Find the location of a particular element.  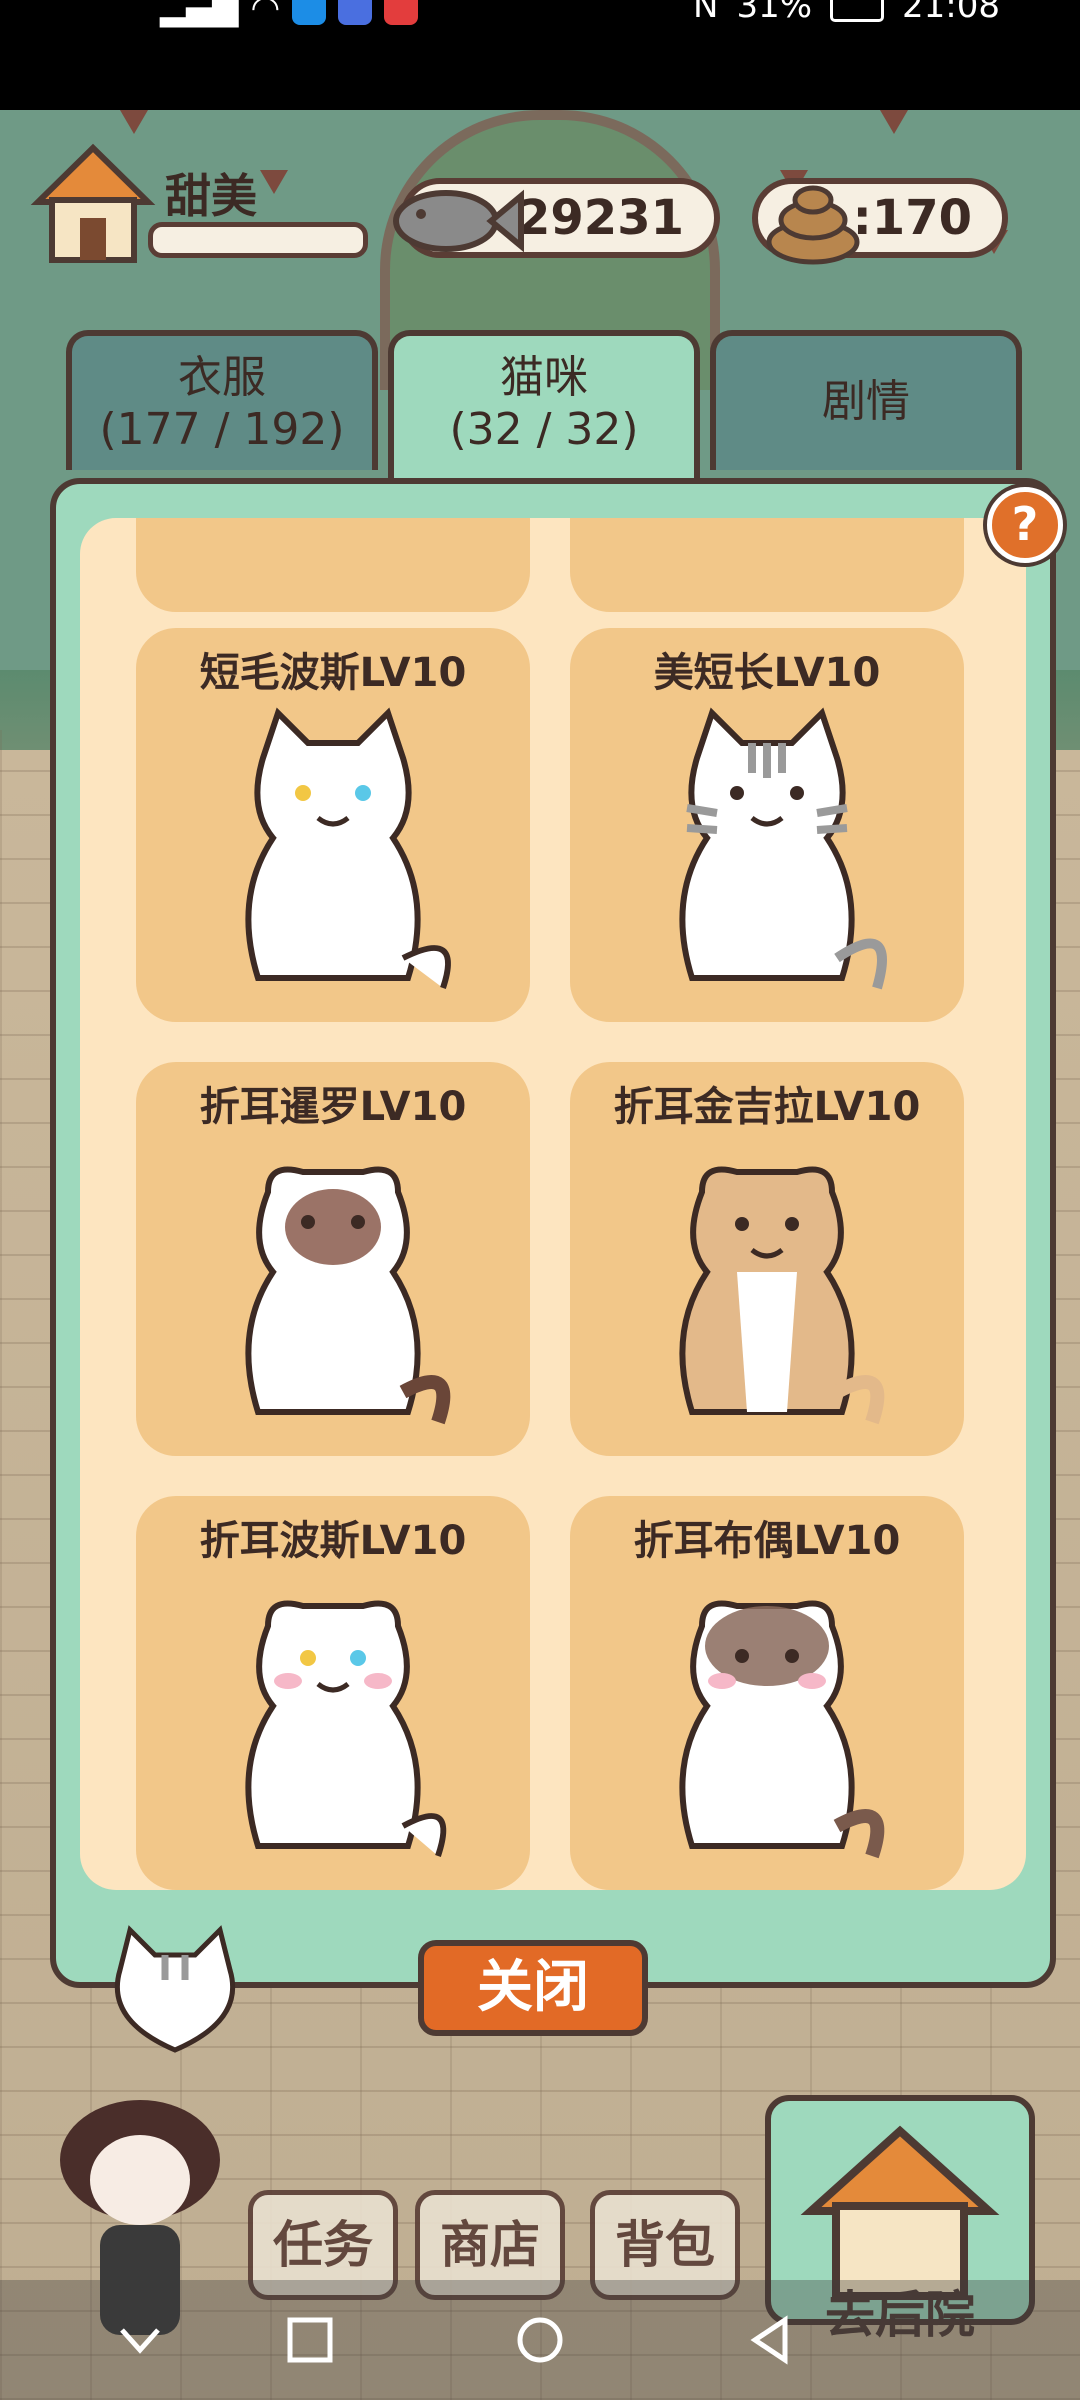

poop-icon is located at coordinates (813, 225).